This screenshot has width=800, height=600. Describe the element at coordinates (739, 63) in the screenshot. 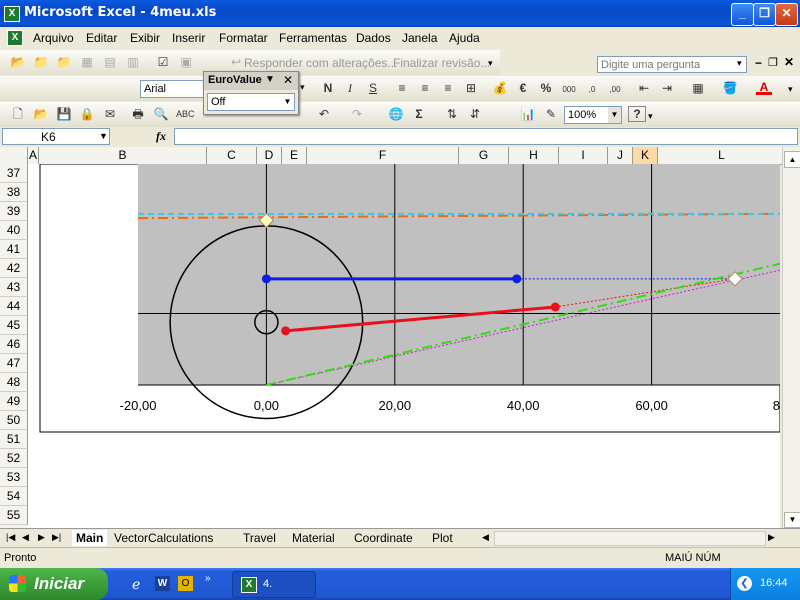

I see `ask-dropdown-arrow-icon: ▾` at that location.